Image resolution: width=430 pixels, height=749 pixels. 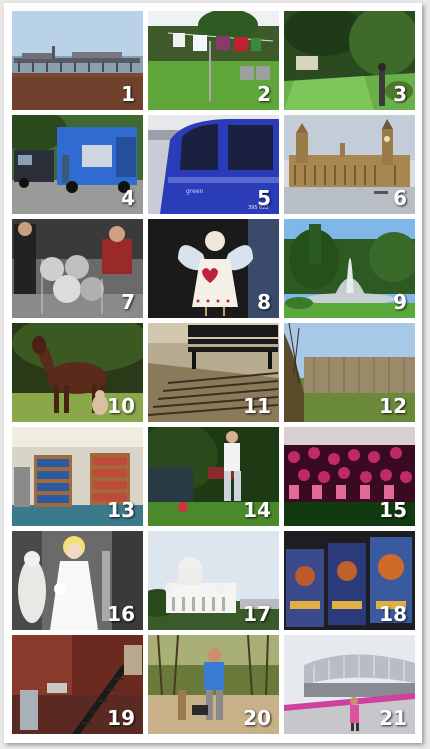 What do you see at coordinates (213, 684) in the screenshot?
I see `photo-tile: 20` at bounding box center [213, 684].